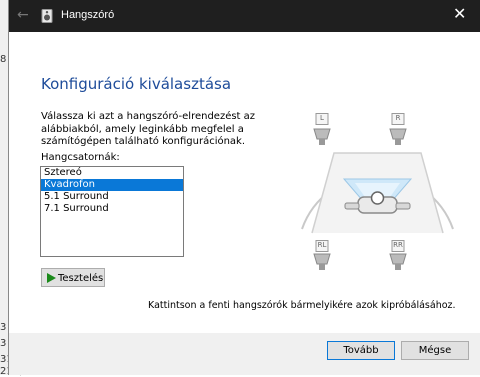  What do you see at coordinates (322, 130) in the screenshot?
I see `front-left-speaker: L` at bounding box center [322, 130].